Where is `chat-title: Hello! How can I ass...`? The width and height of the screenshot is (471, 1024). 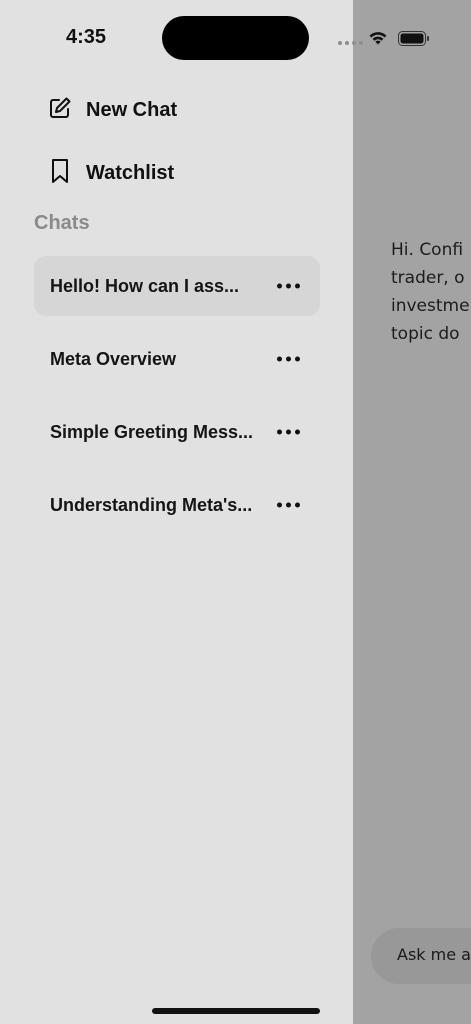
chat-title: Hello! How can I ass... is located at coordinates (145, 285).